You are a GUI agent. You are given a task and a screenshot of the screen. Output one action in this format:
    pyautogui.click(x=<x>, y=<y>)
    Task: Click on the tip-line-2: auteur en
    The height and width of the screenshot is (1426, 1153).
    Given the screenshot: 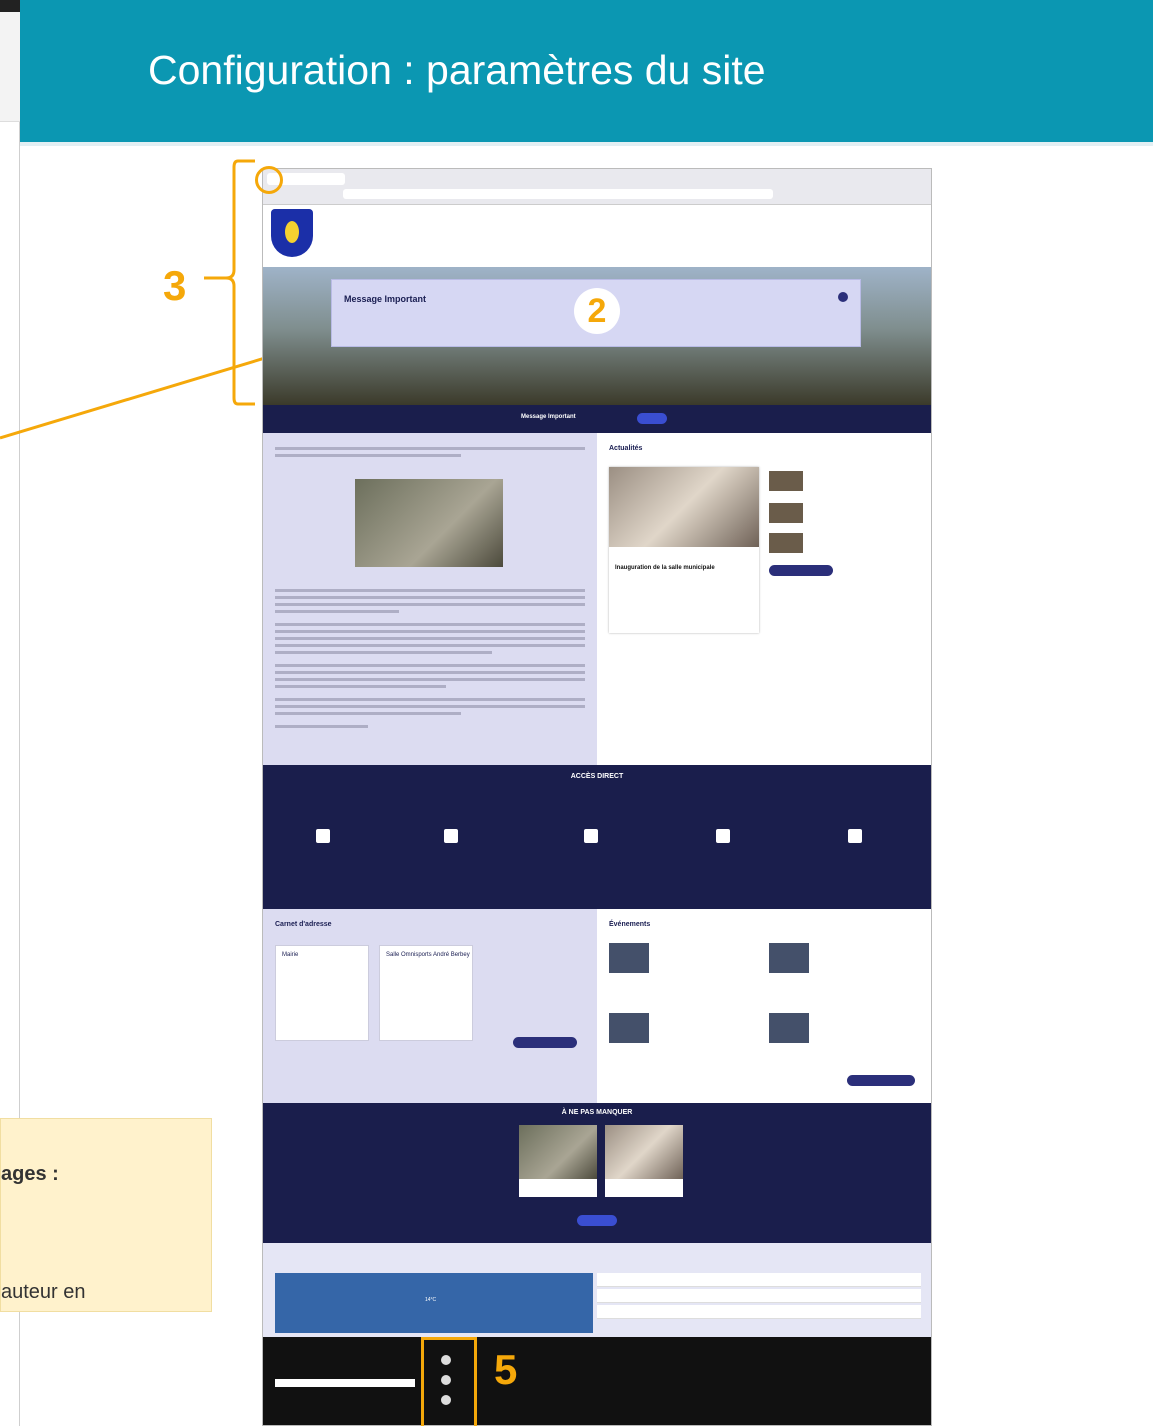 What is the action you would take?
    pyautogui.click(x=43, y=1292)
    